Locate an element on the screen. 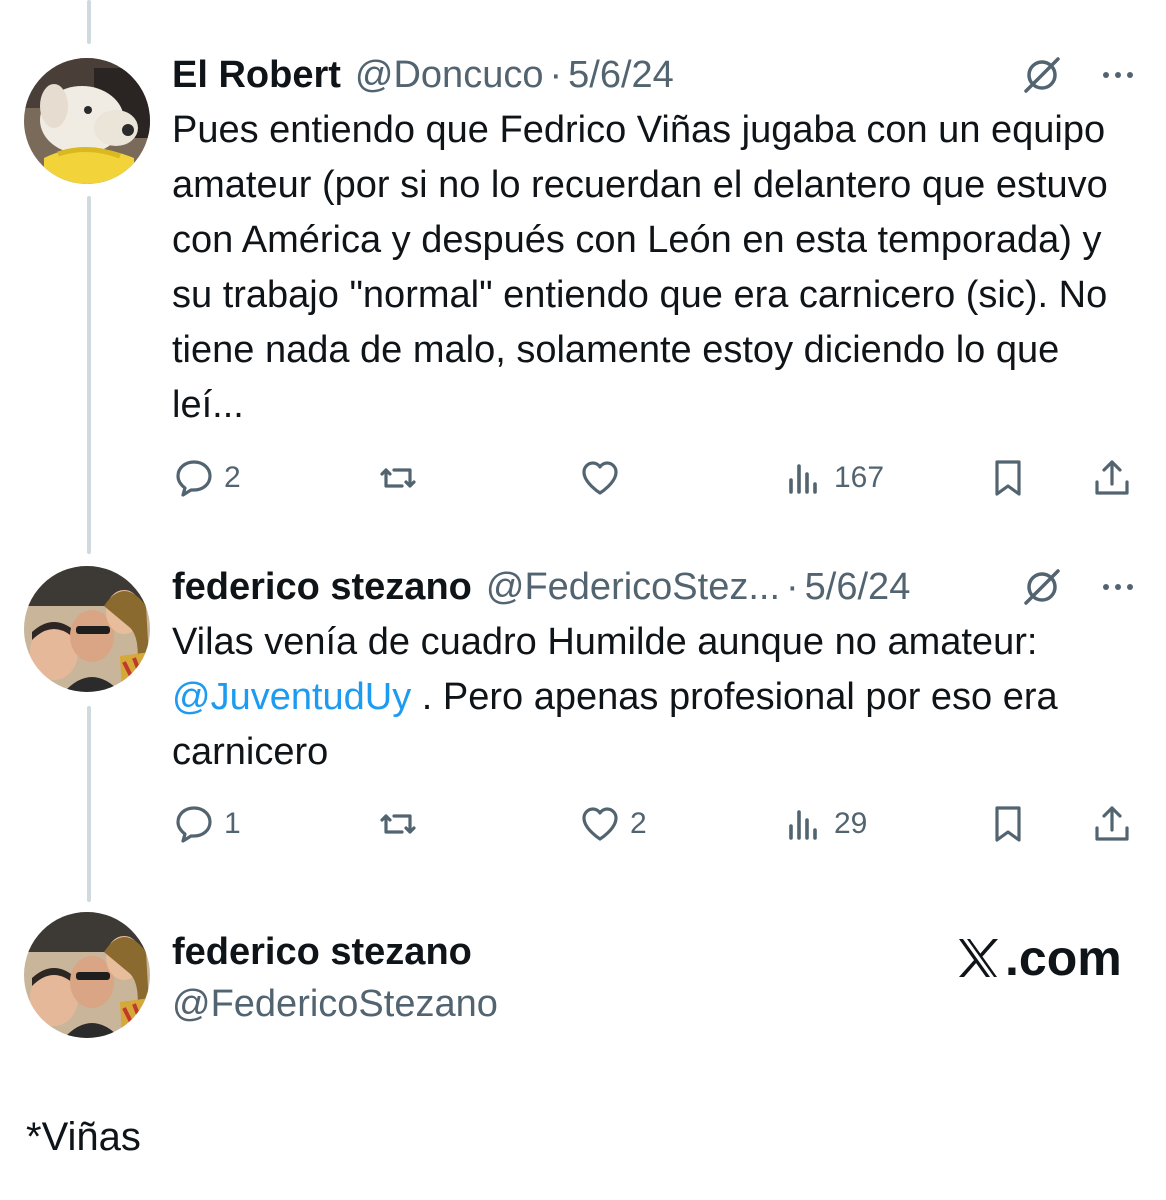 This screenshot has height=1200, width=1166. like-button is located at coordinates (604, 478).